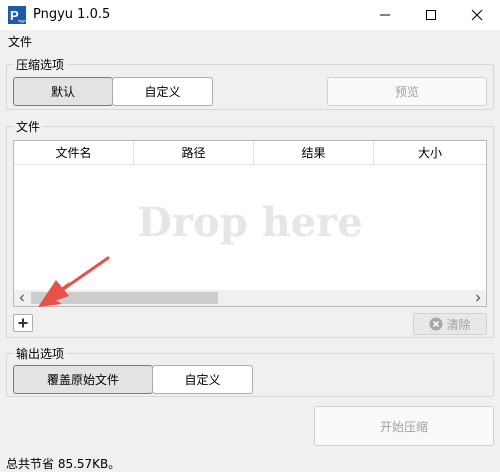 Image resolution: width=500 pixels, height=472 pixels. I want to click on overwrite-original-button: 覆盖原始文件, so click(83, 379).